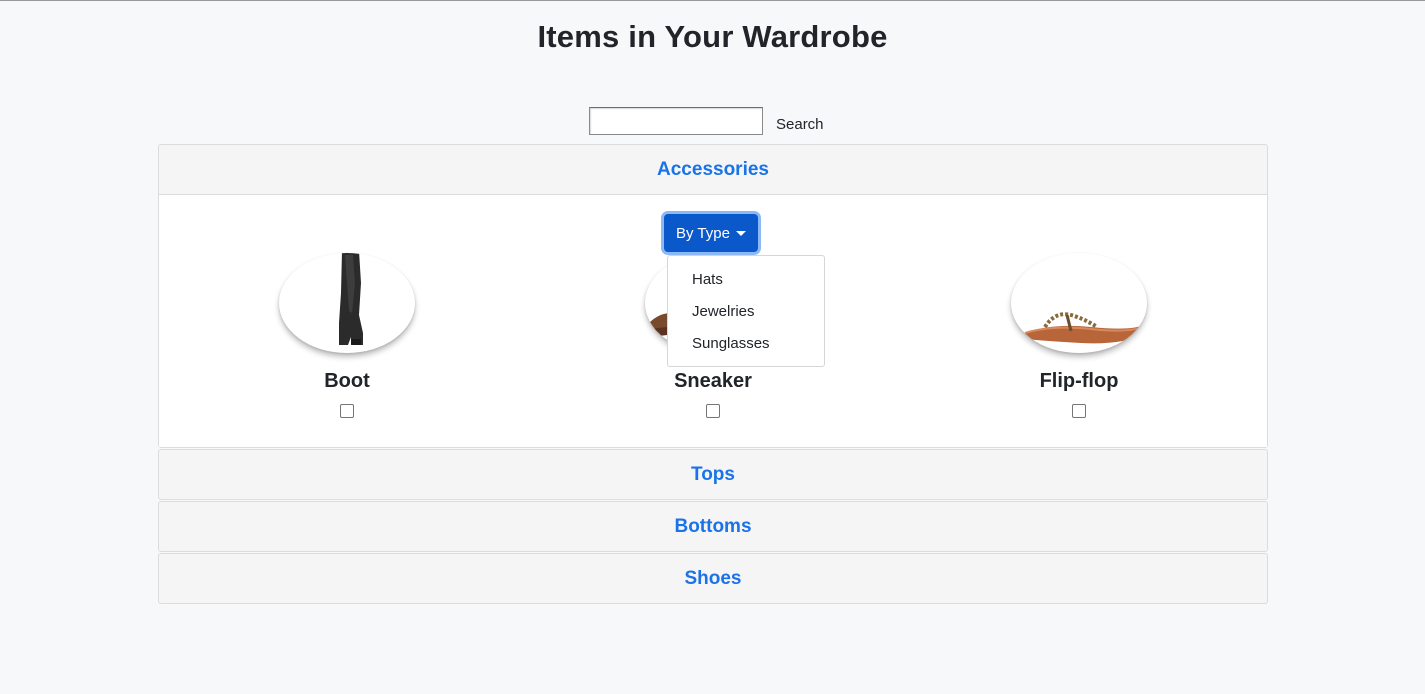  What do you see at coordinates (347, 381) in the screenshot?
I see `item-name: Boot` at bounding box center [347, 381].